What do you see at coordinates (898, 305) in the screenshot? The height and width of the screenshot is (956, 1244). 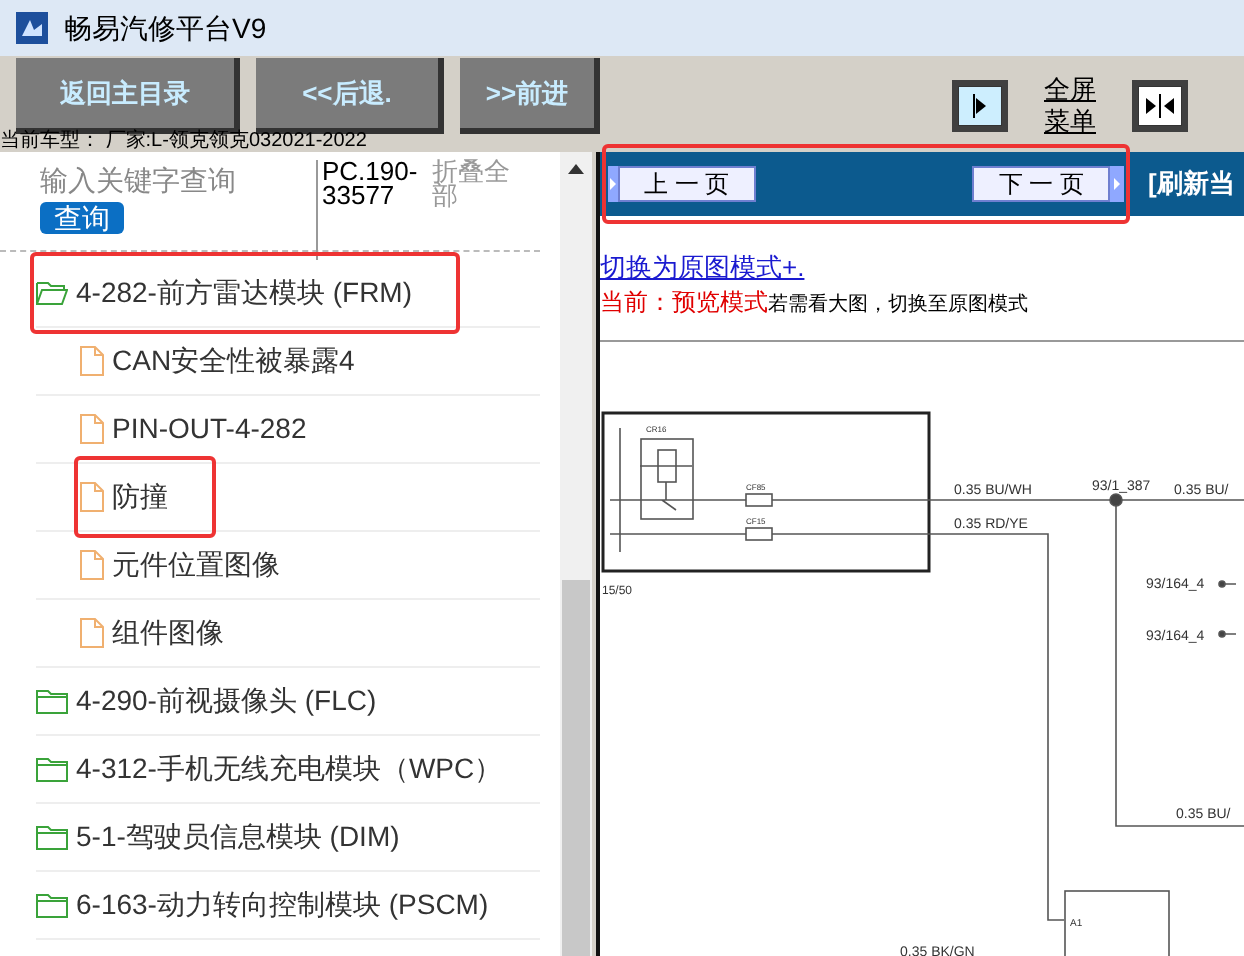 I see `mode-hint: 若需看大图，切换至原图模式` at bounding box center [898, 305].